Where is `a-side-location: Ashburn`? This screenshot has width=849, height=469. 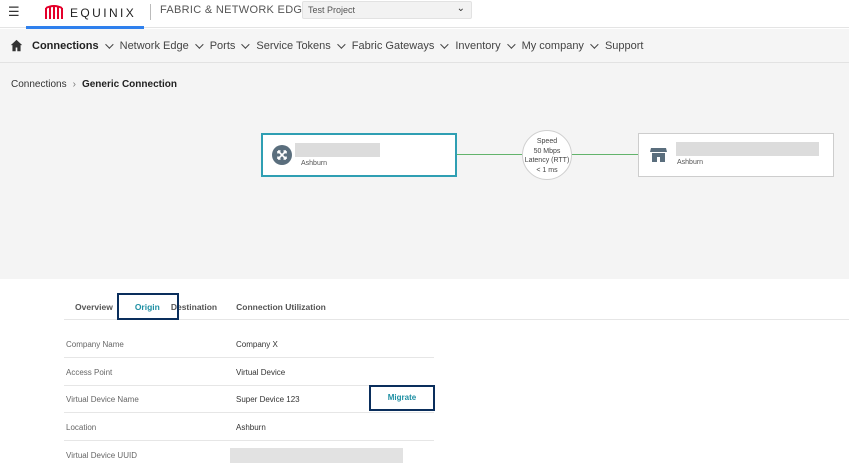
a-side-location: Ashburn is located at coordinates (314, 163).